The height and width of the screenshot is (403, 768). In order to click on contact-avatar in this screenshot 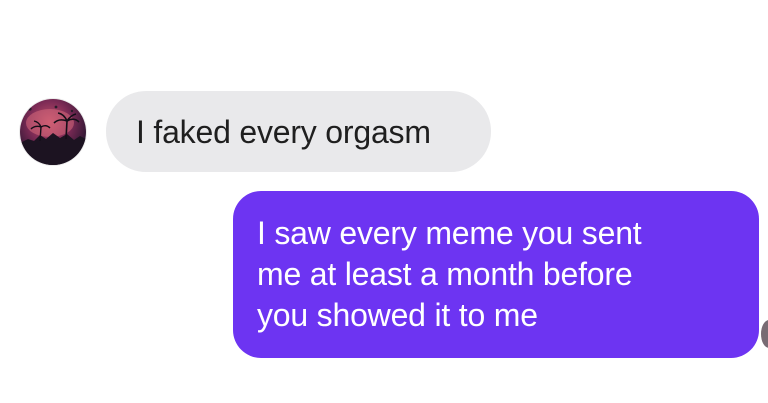, I will do `click(53, 132)`.